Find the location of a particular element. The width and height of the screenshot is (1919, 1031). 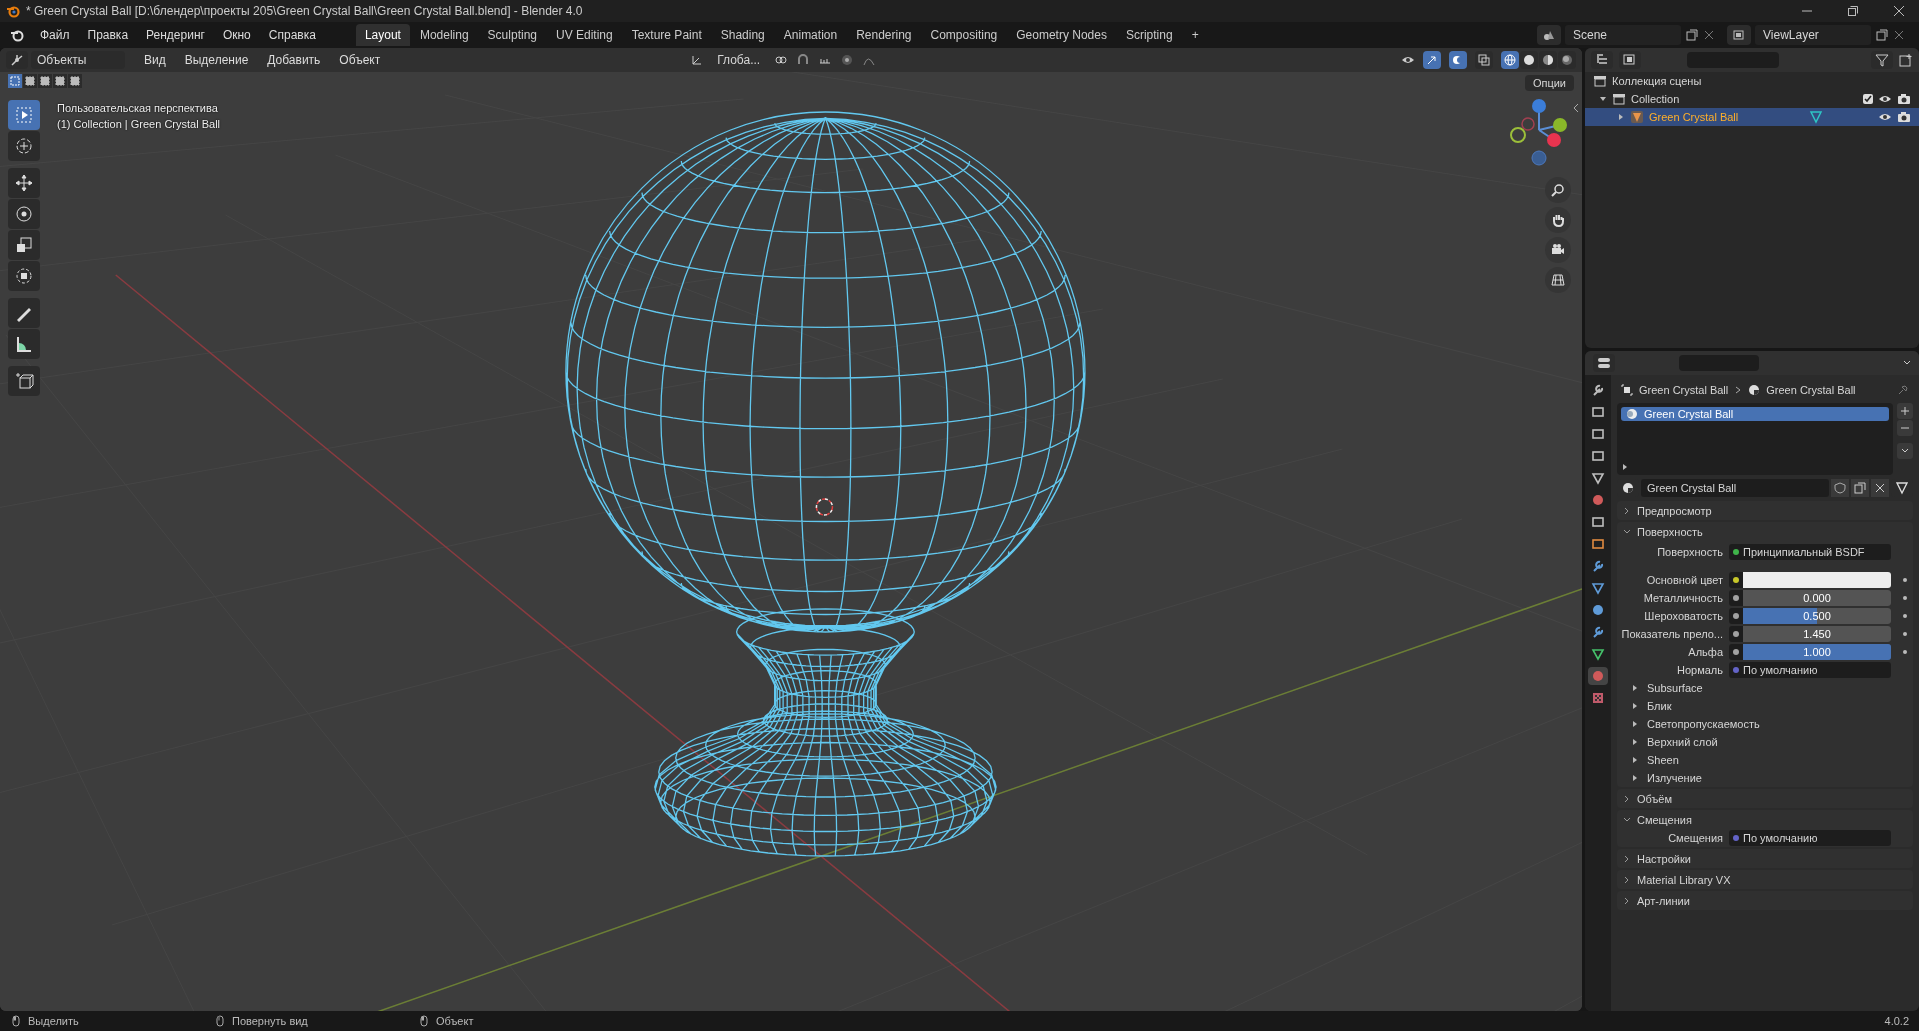

subpanel-title: Излучение is located at coordinates (1674, 778).